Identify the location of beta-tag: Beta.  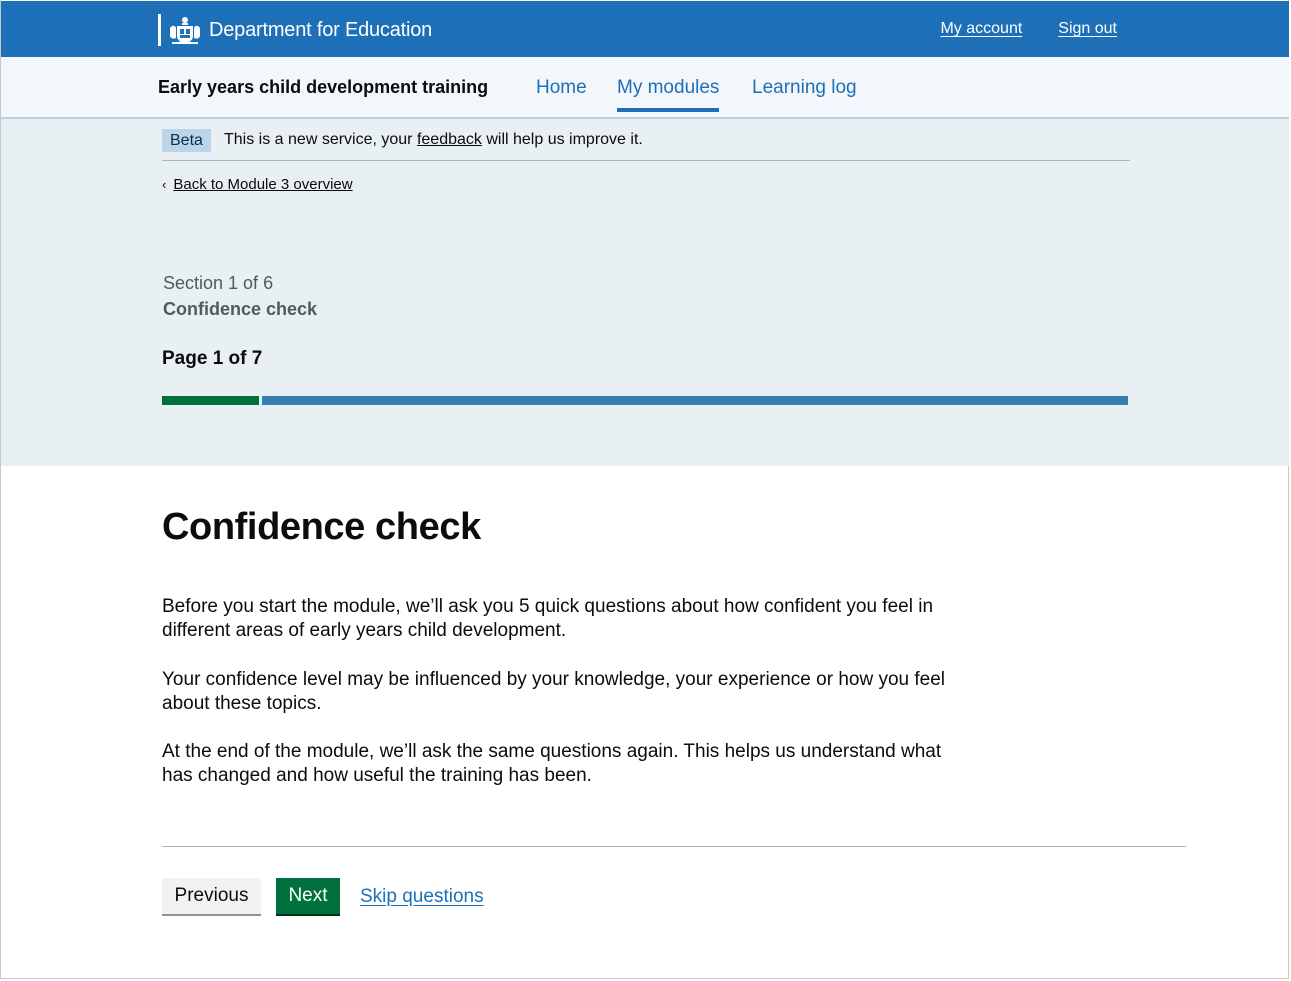
(186, 140).